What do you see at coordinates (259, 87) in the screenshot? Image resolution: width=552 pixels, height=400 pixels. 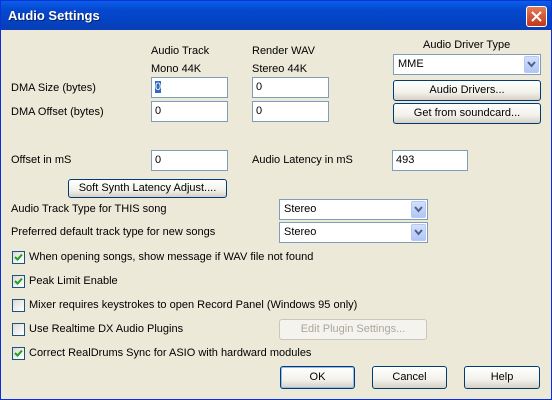 I see `dma-size-wav-value: 0` at bounding box center [259, 87].